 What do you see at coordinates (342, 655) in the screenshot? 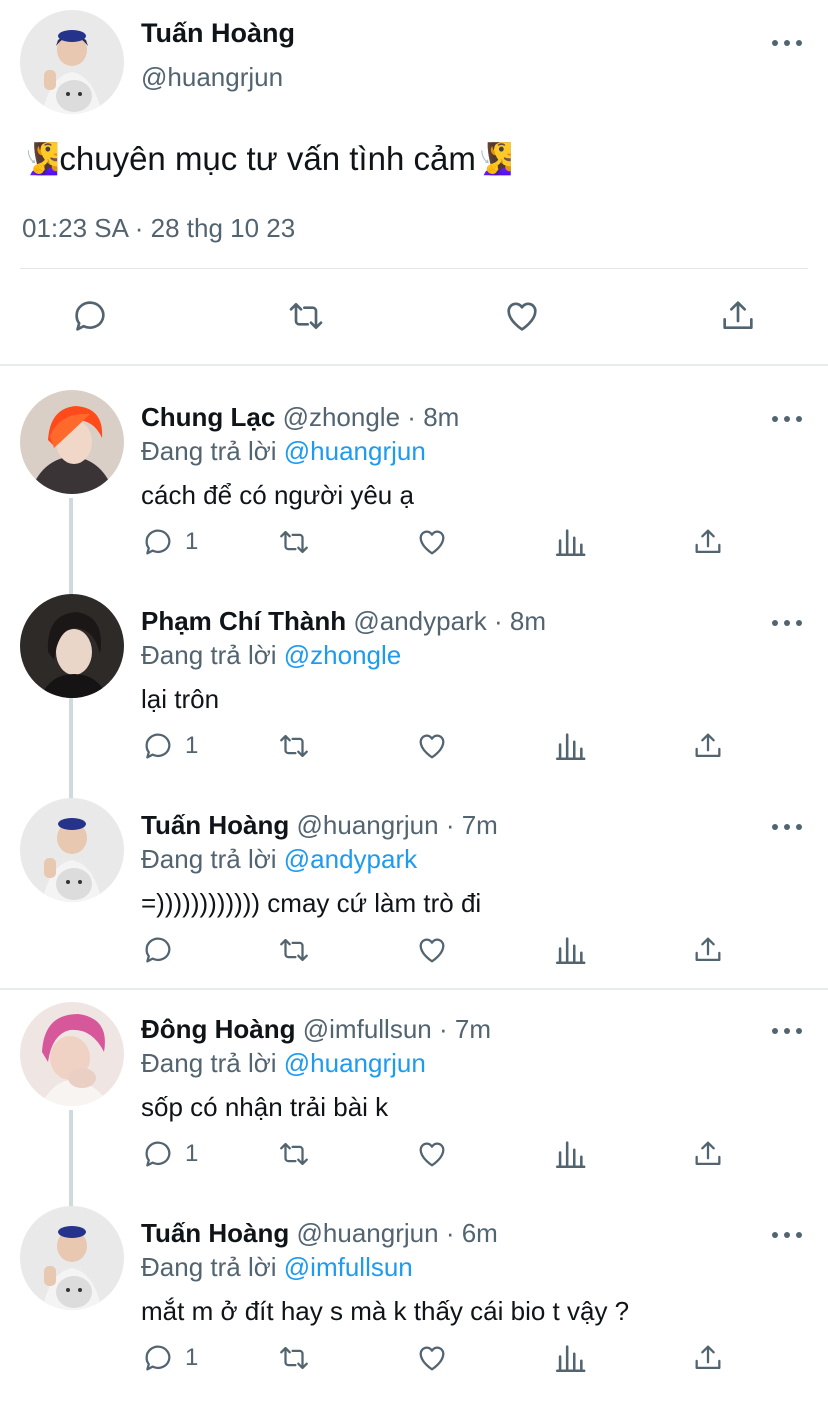
I see `replying-to-mention: @zhongle` at bounding box center [342, 655].